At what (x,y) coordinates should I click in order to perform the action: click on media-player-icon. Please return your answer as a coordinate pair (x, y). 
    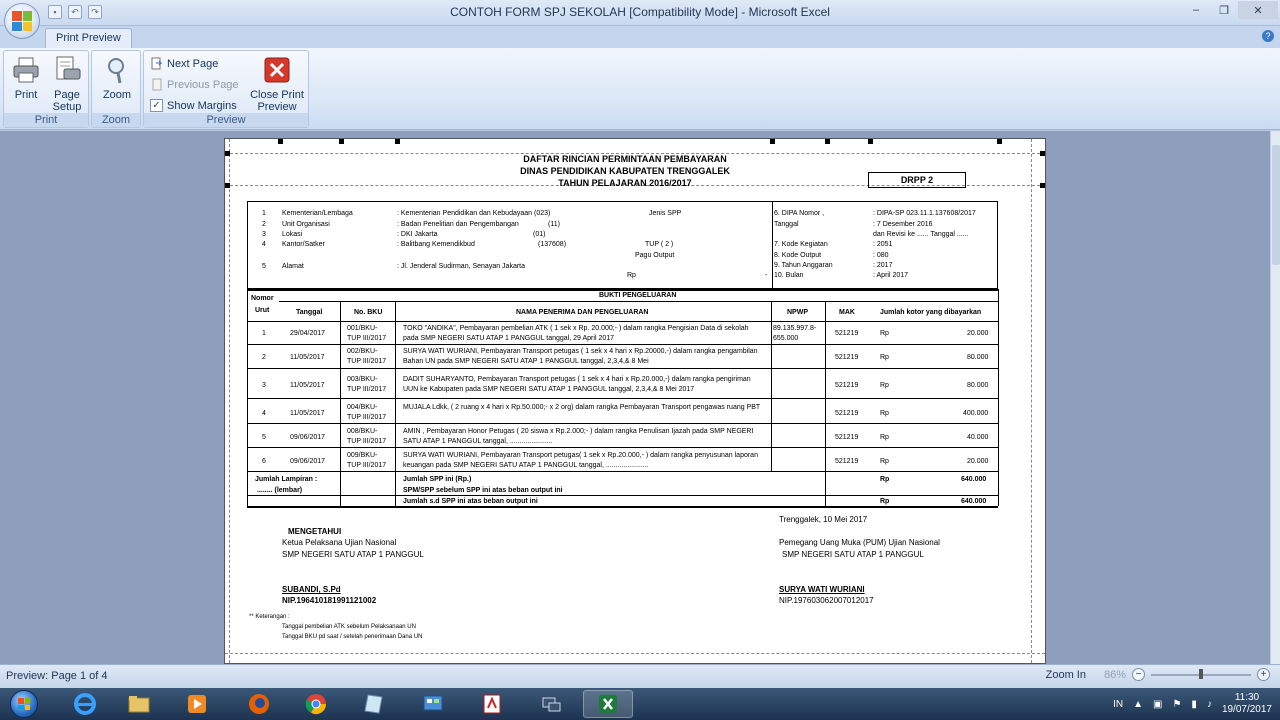
    Looking at the image, I should click on (197, 704).